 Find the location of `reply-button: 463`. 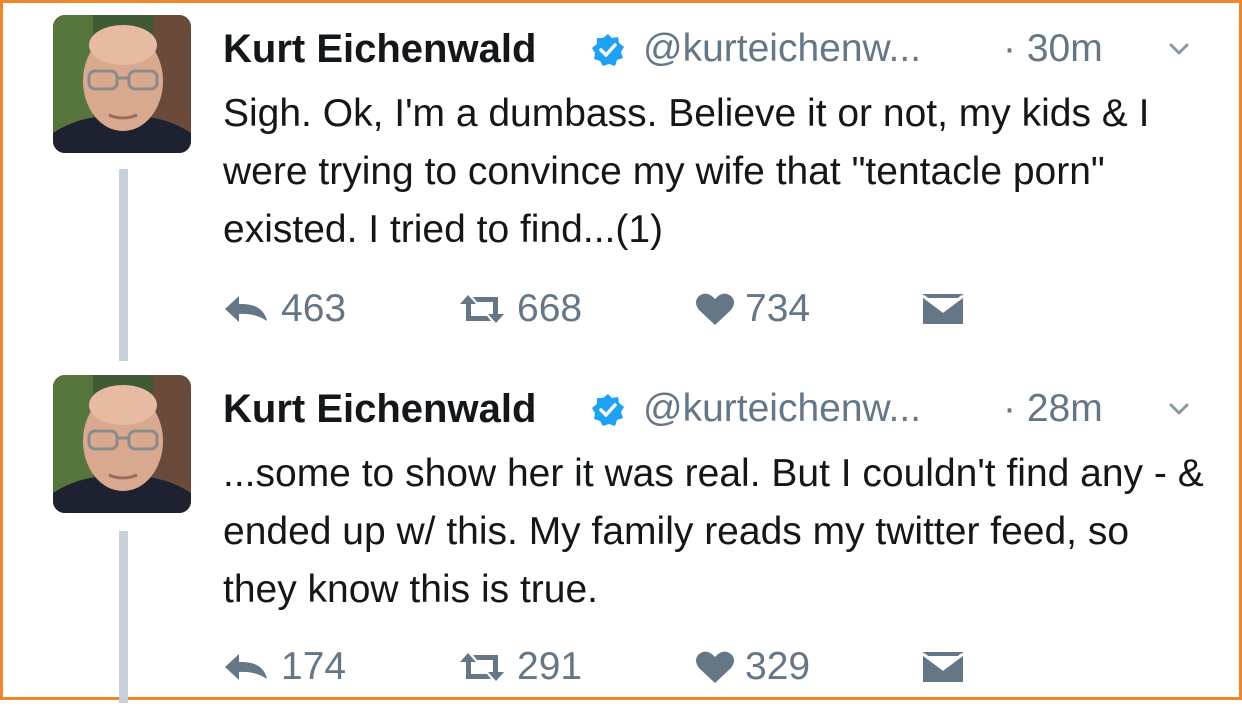

reply-button: 463 is located at coordinates (284, 309).